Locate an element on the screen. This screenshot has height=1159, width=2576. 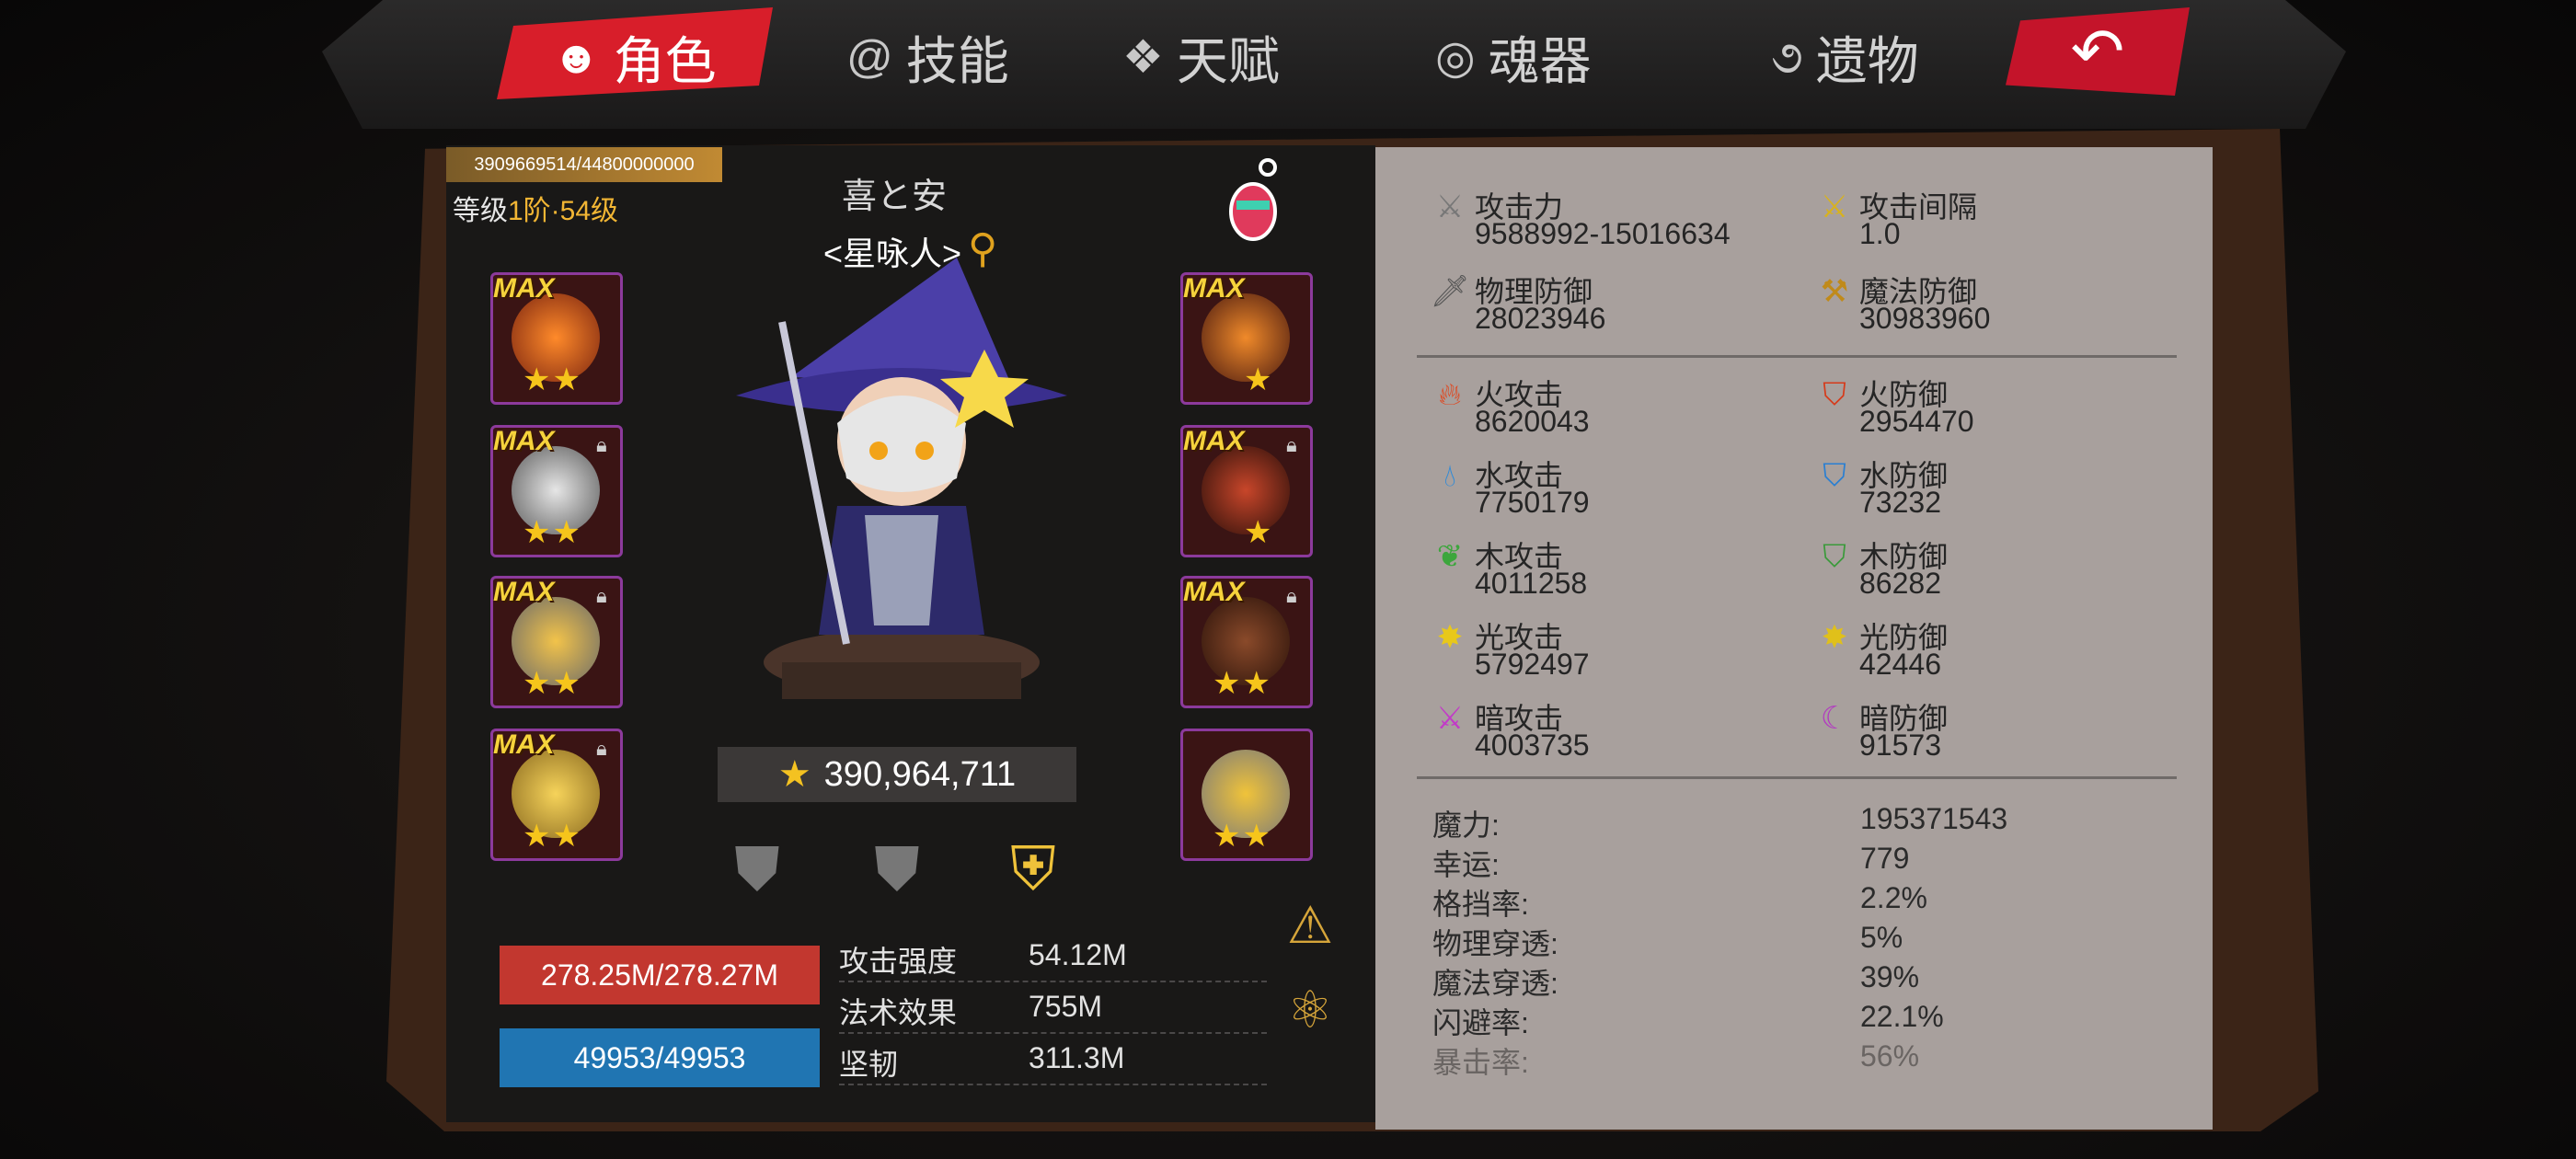
star-icon: ★ is located at coordinates (794, 774).